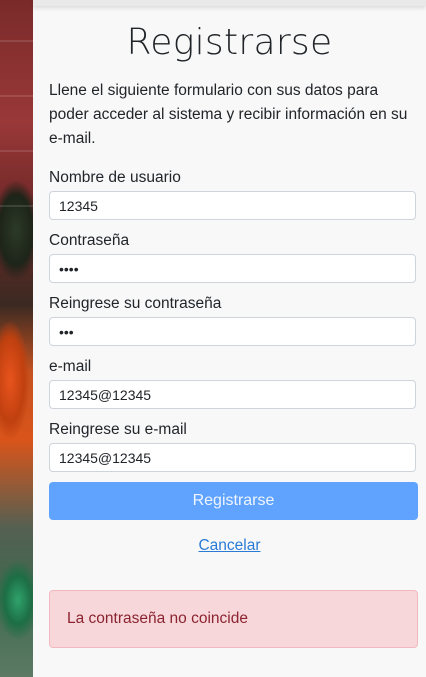 The width and height of the screenshot is (426, 677). What do you see at coordinates (232, 268) in the screenshot?
I see `password-input` at bounding box center [232, 268].